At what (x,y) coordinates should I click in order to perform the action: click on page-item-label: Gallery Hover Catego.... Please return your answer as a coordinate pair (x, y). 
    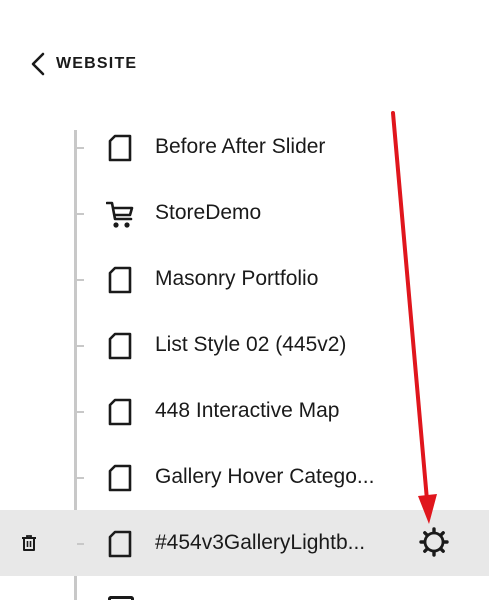
    Looking at the image, I should click on (265, 476).